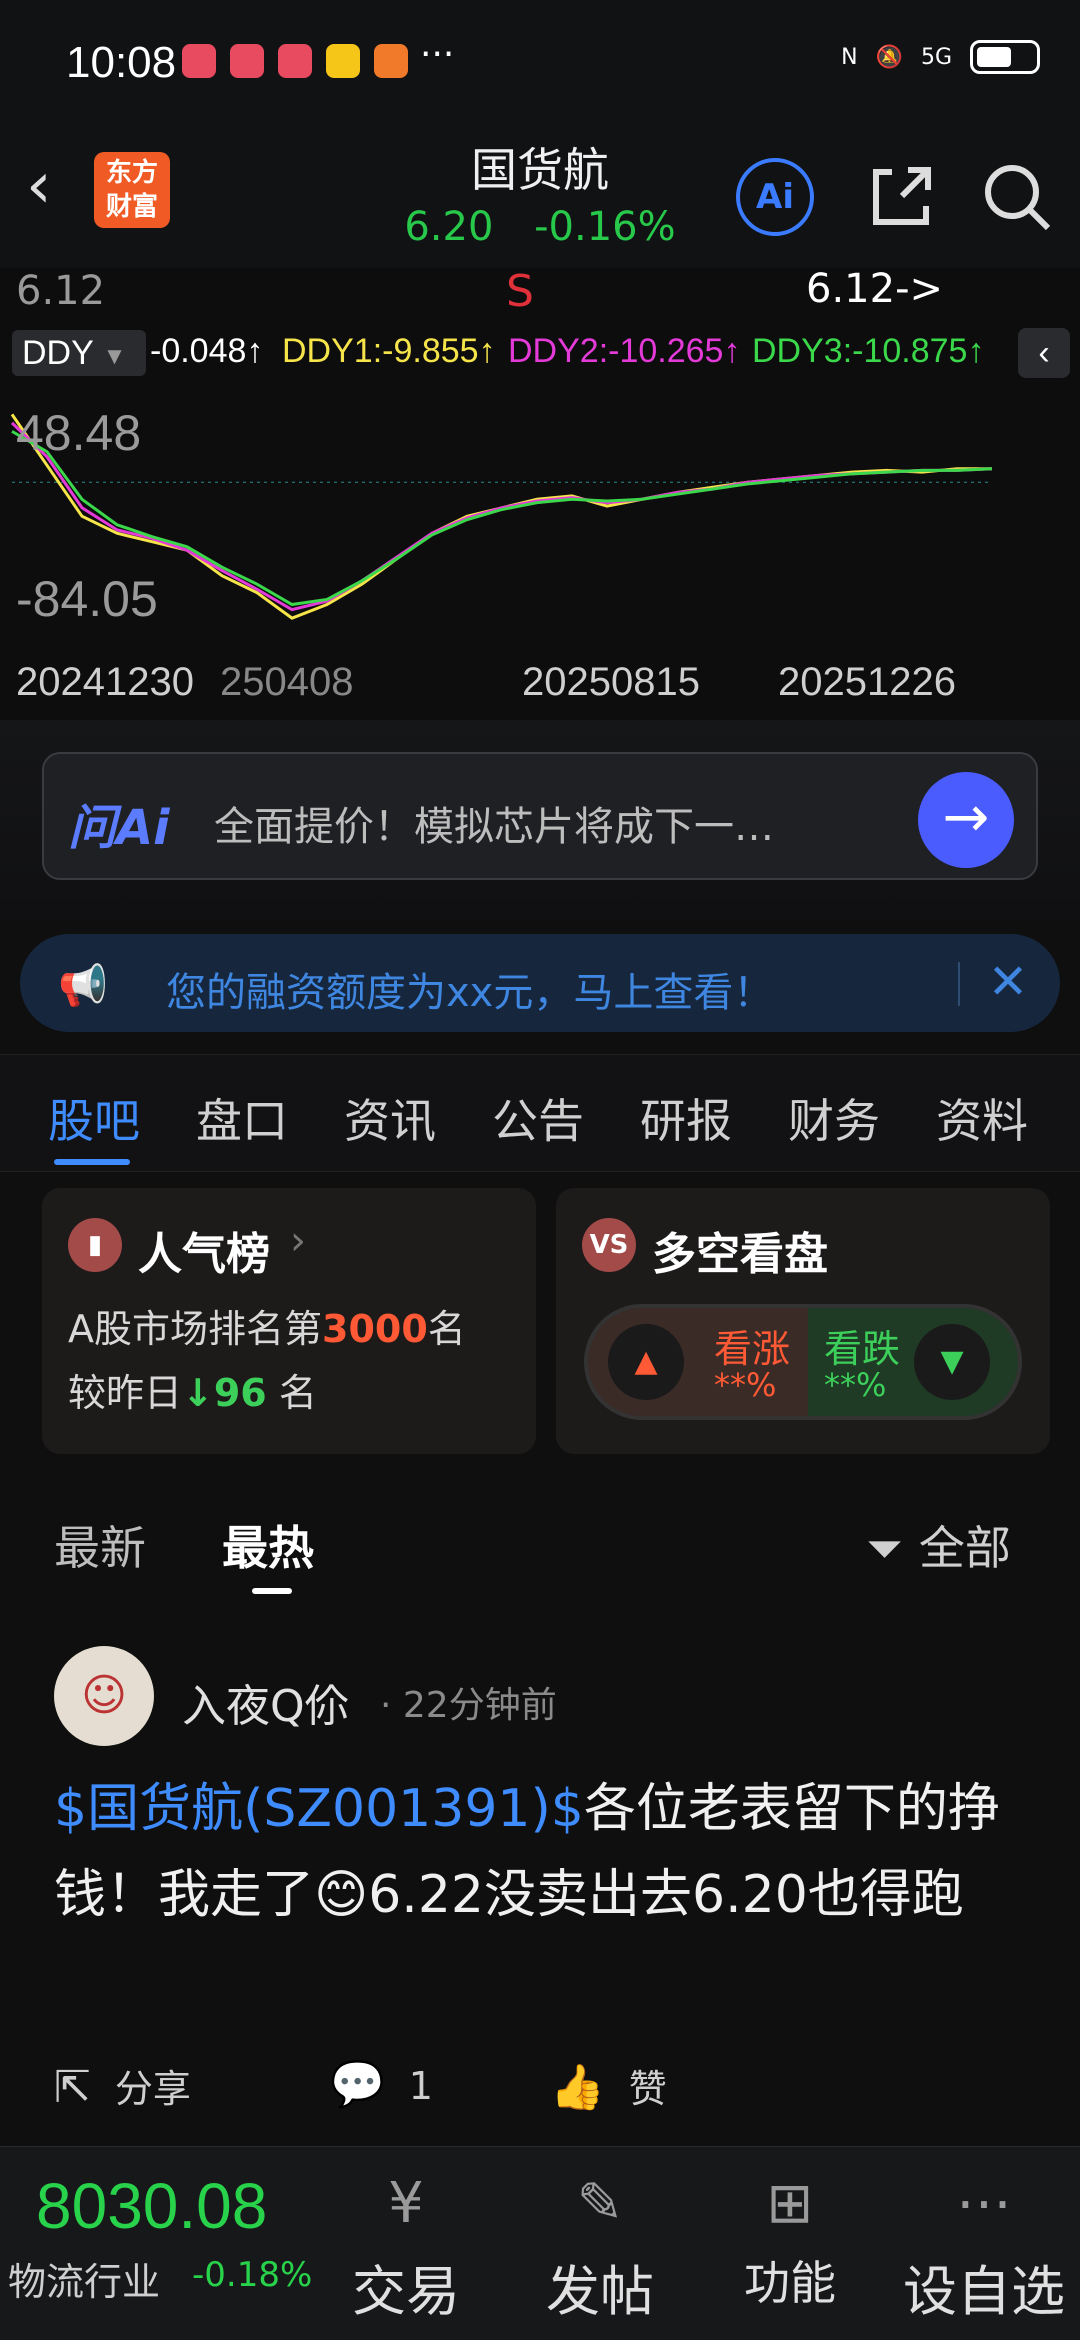 The height and width of the screenshot is (2340, 1080). Describe the element at coordinates (686, 1118) in the screenshot. I see `tab-research: 研报` at that location.